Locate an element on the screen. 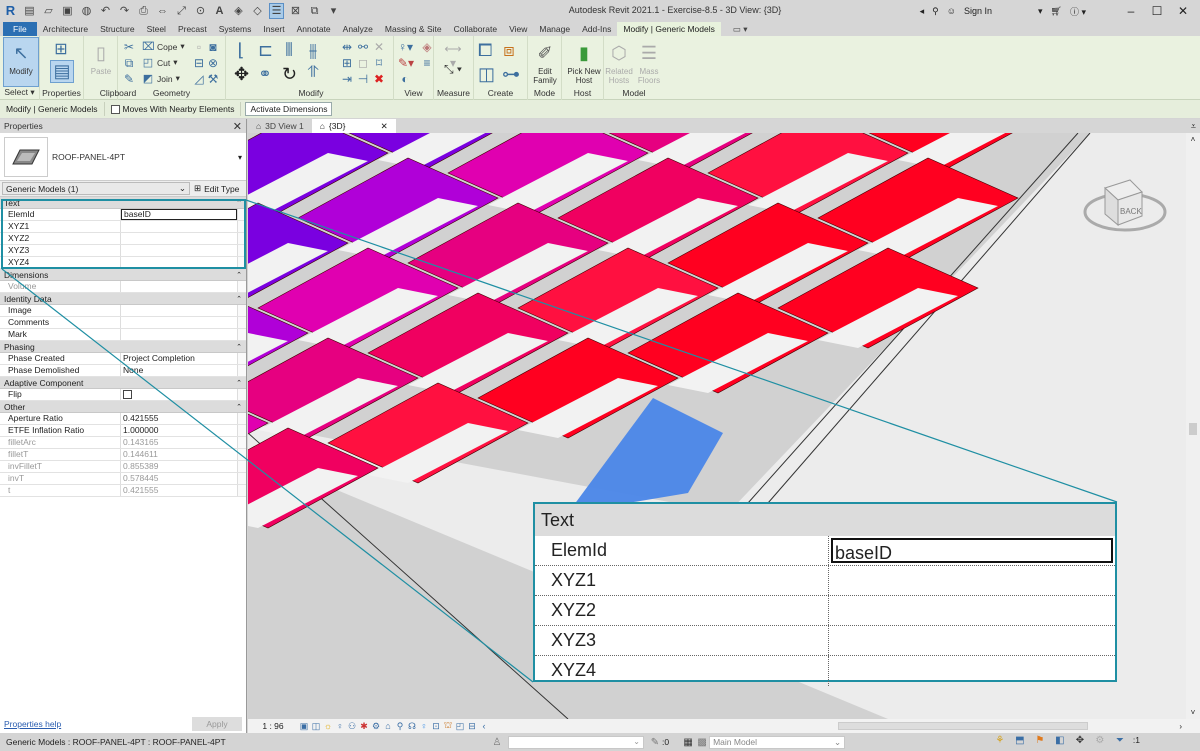 This screenshot has width=1200, height=751. background-process-icon: ⚙ is located at coordinates (1100, 740).